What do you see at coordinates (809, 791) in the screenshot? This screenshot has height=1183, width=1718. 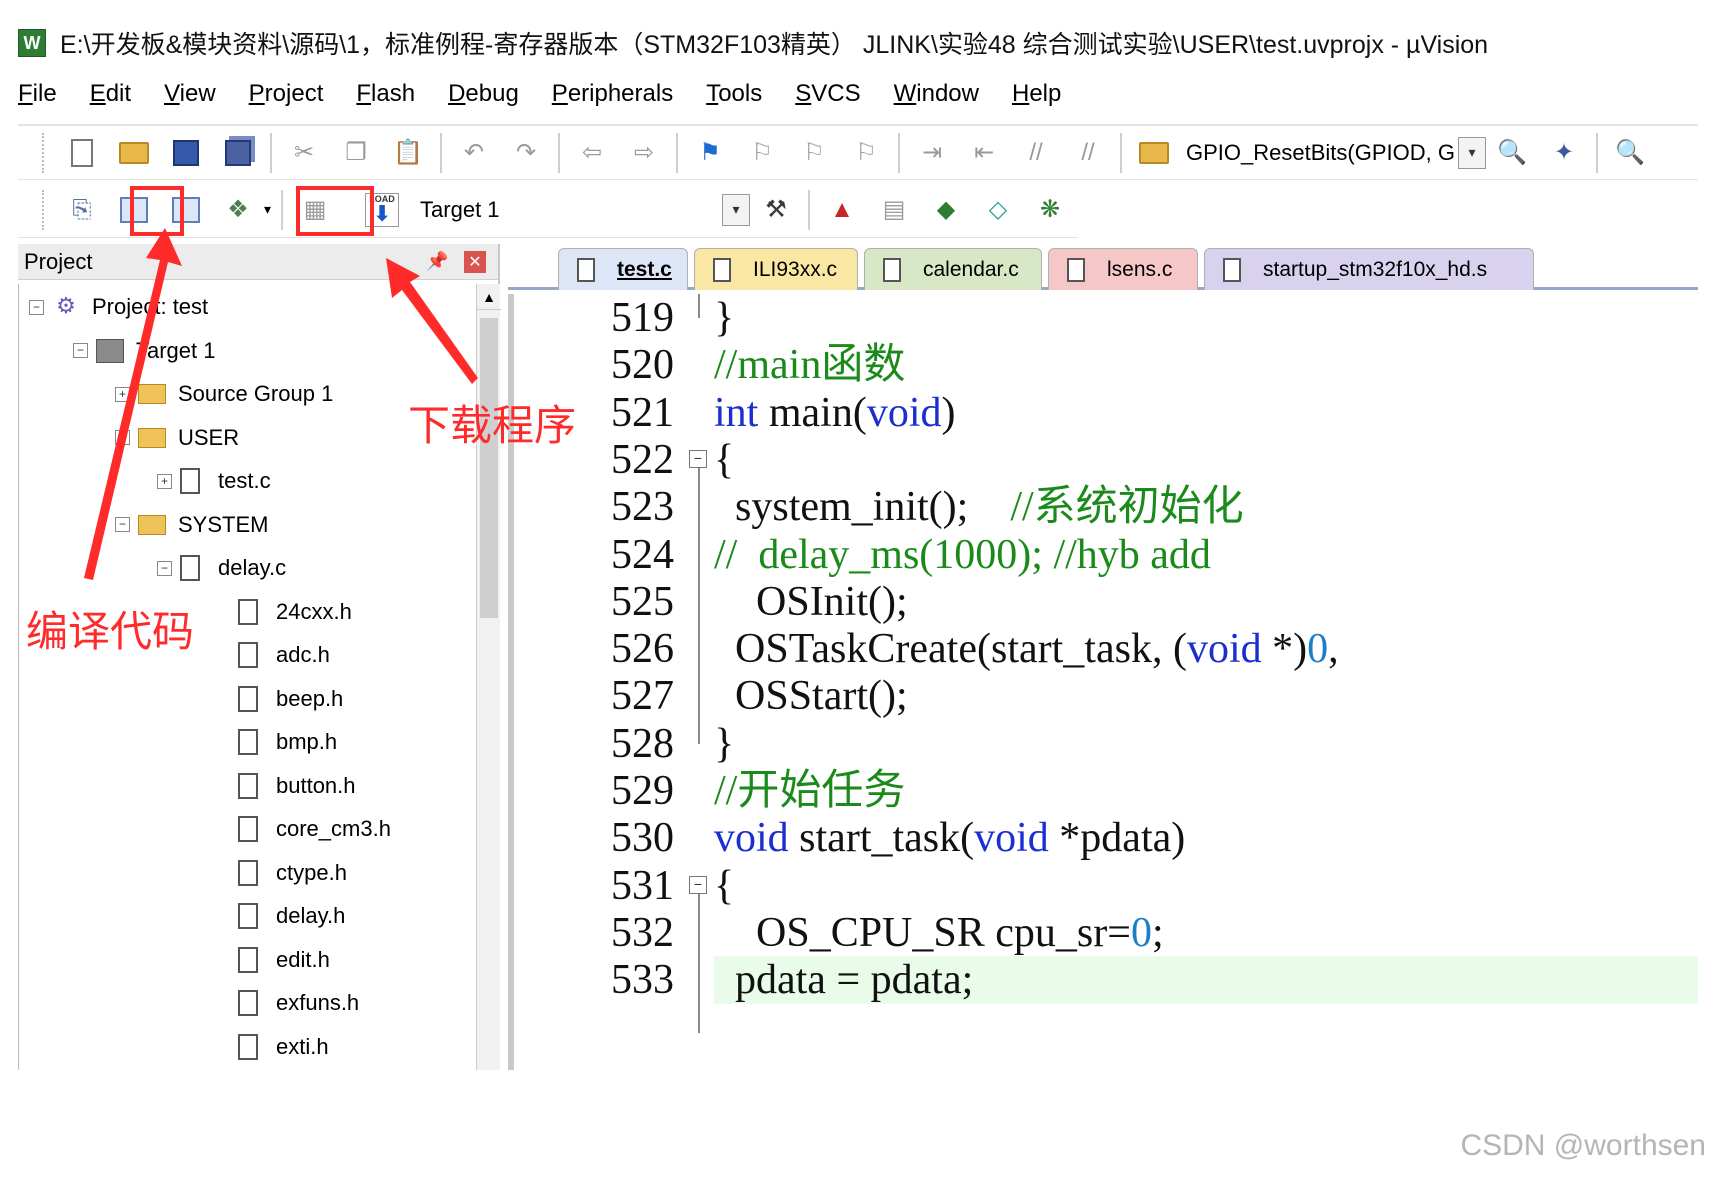 I see `code-text: //开始任务` at bounding box center [809, 791].